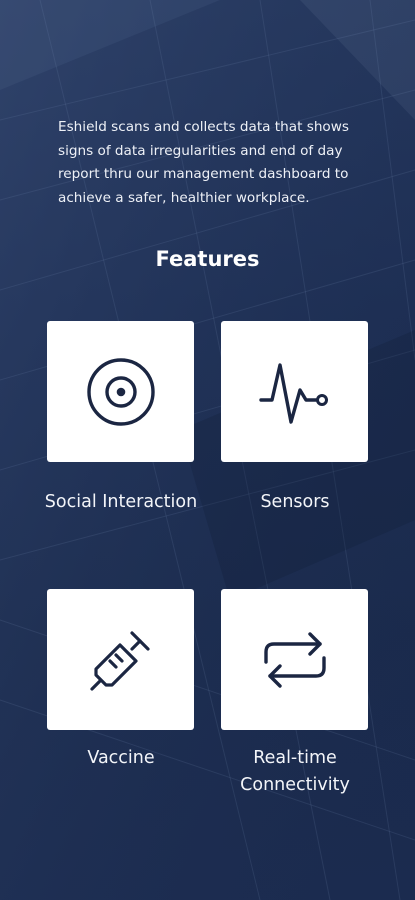 Image resolution: width=415 pixels, height=900 pixels. What do you see at coordinates (121, 758) in the screenshot?
I see `feature-label-vaccine: Vaccine` at bounding box center [121, 758].